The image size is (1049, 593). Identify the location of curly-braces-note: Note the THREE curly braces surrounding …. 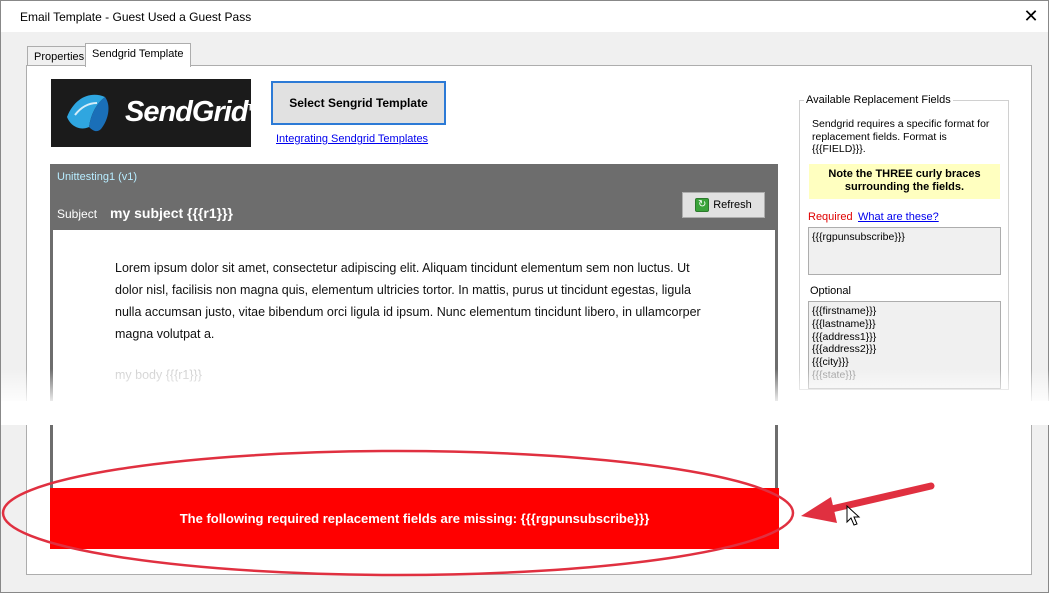
(904, 181).